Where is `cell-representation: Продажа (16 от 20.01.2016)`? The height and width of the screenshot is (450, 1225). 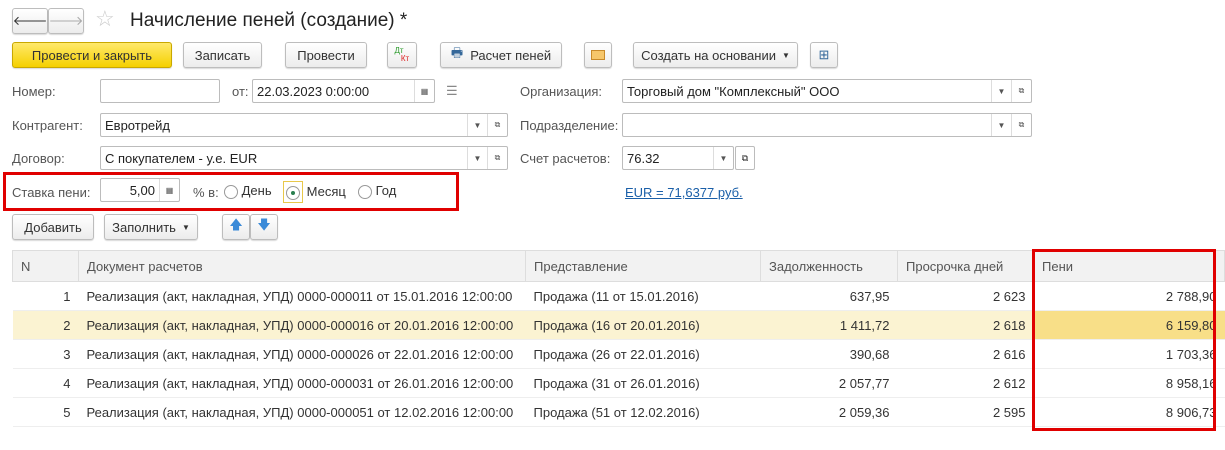 cell-representation: Продажа (16 от 20.01.2016) is located at coordinates (643, 325).